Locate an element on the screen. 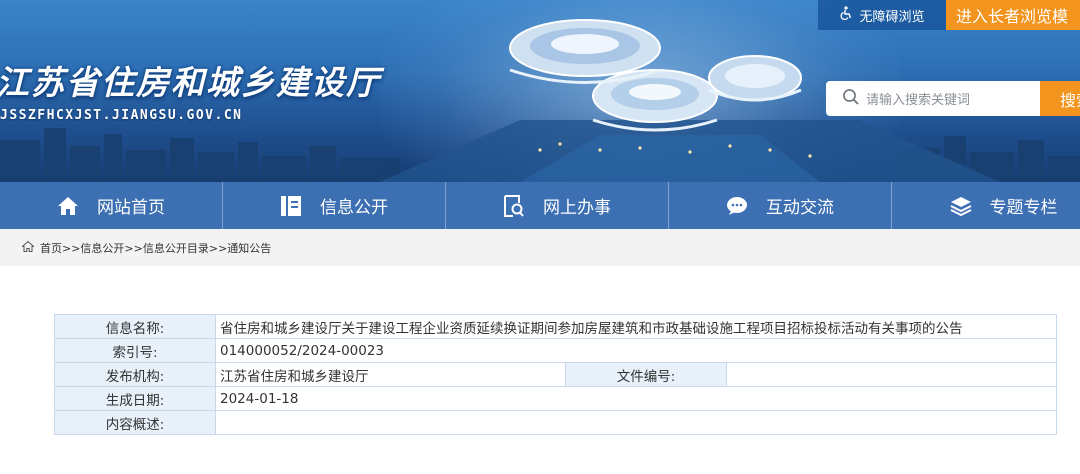  main-nav: 网站首页 信息公开 网上办事 互动交流 专题专栏 is located at coordinates (540, 205).